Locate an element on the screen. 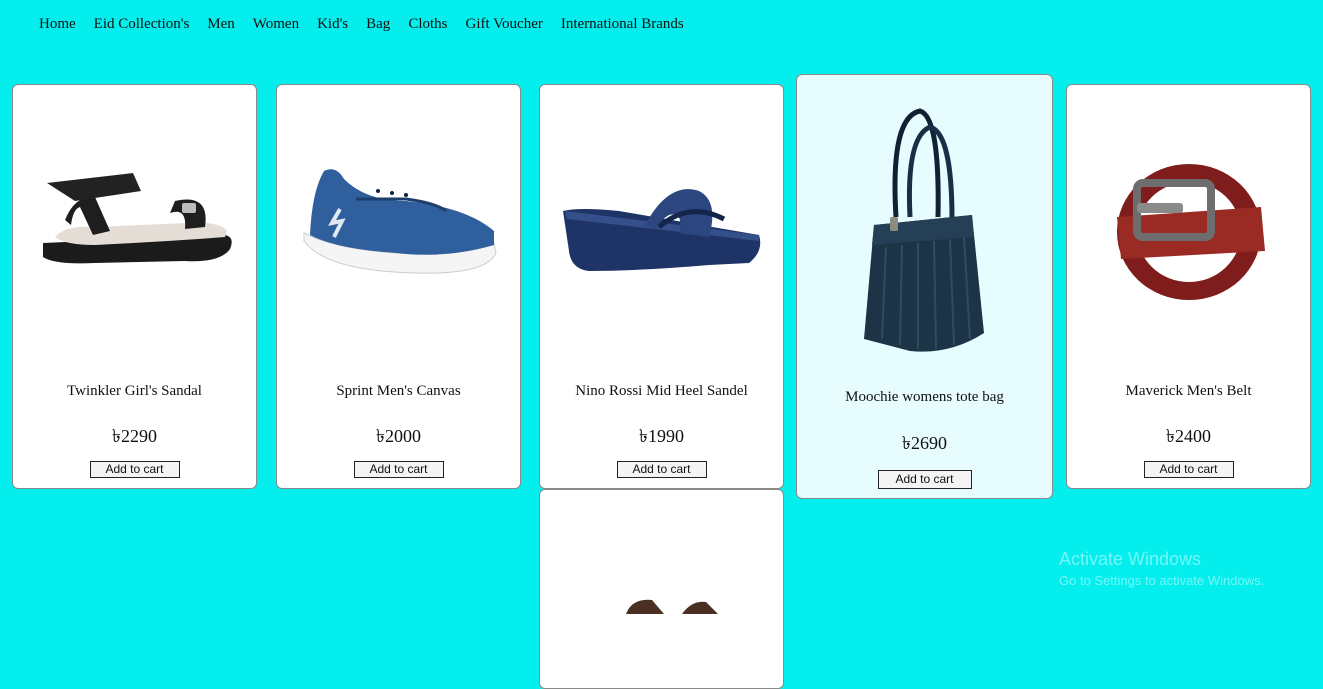  watermark-title: Activate Windows is located at coordinates (1130, 559).